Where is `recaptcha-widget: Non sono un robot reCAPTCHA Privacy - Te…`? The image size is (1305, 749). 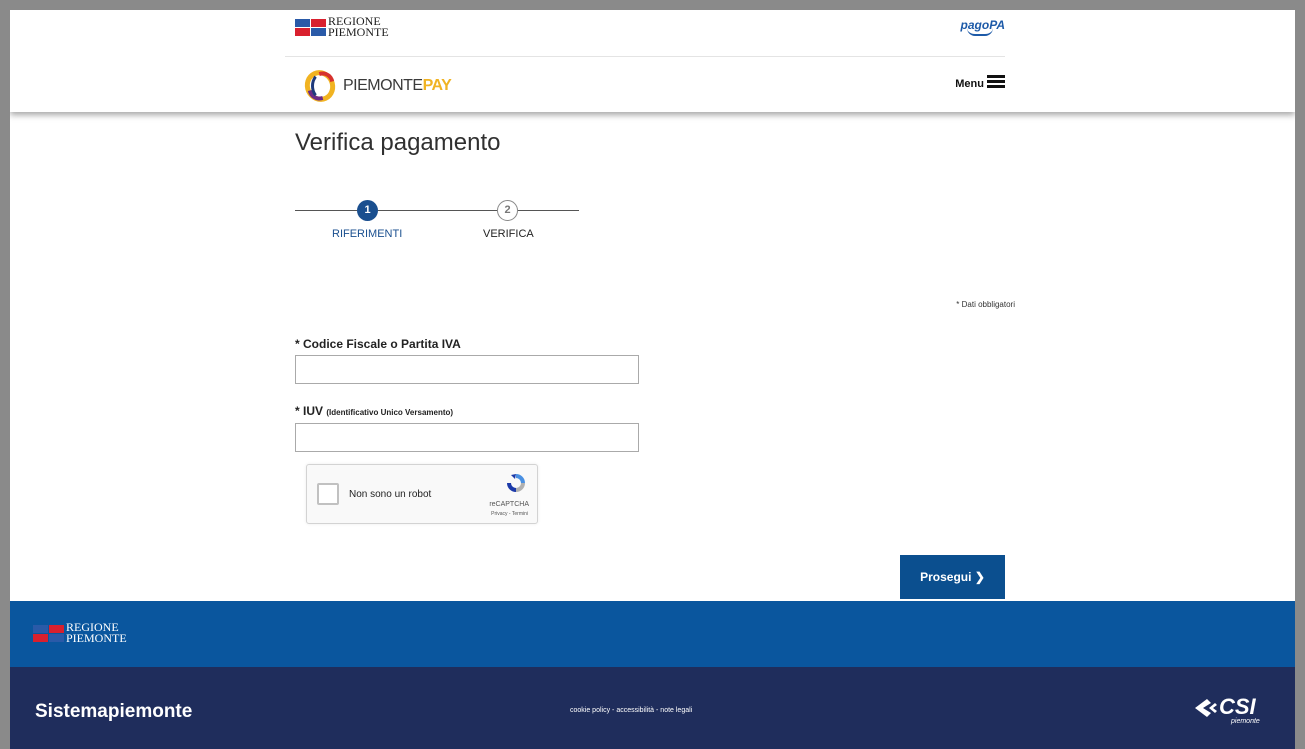 recaptcha-widget: Non sono un robot reCAPTCHA Privacy - Te… is located at coordinates (422, 494).